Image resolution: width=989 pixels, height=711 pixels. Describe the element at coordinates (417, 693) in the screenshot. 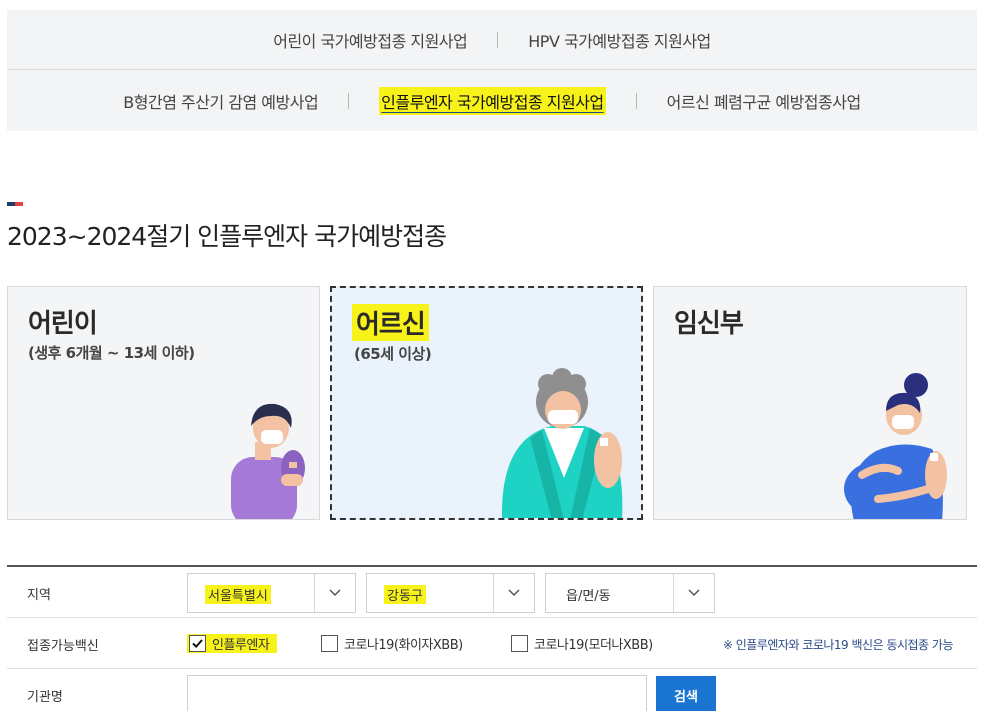

I see `org-name-input` at that location.